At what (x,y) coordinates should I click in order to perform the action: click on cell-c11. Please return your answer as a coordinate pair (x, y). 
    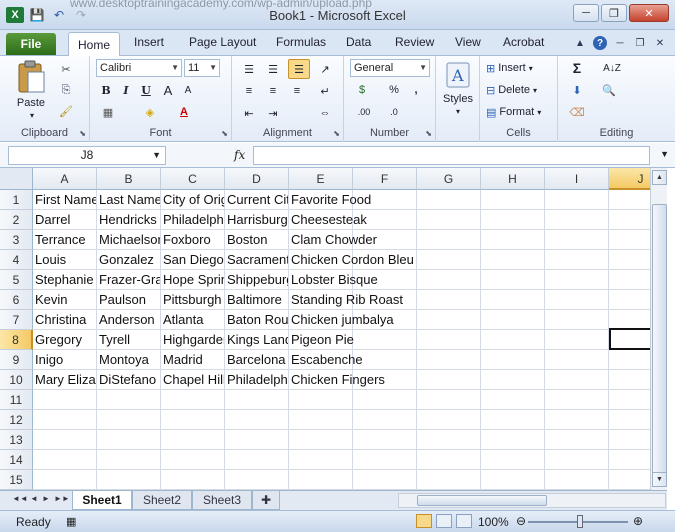
    Looking at the image, I should click on (193, 400).